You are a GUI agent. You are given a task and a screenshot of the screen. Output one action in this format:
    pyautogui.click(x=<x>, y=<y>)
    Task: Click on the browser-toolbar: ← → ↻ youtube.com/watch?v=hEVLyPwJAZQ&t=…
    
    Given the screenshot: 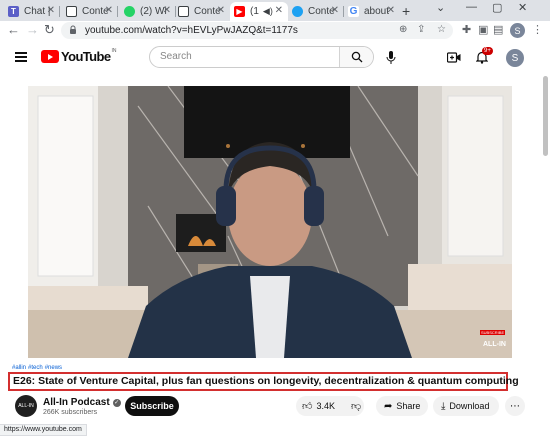 What is the action you would take?
    pyautogui.click(x=275, y=30)
    